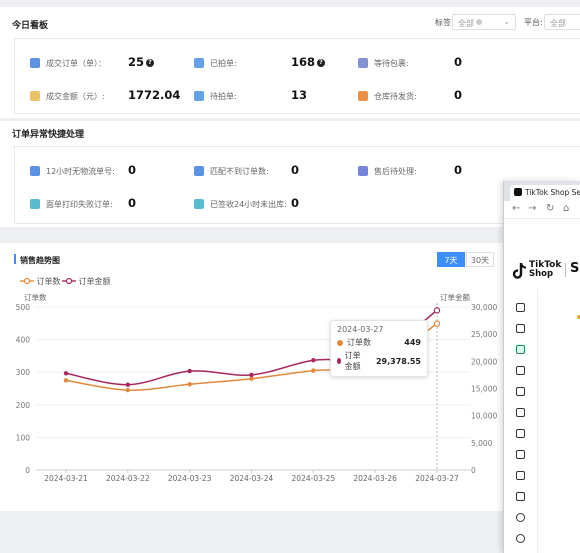  I want to click on tooltip-label-order-amount: 订单金额, so click(352, 361).